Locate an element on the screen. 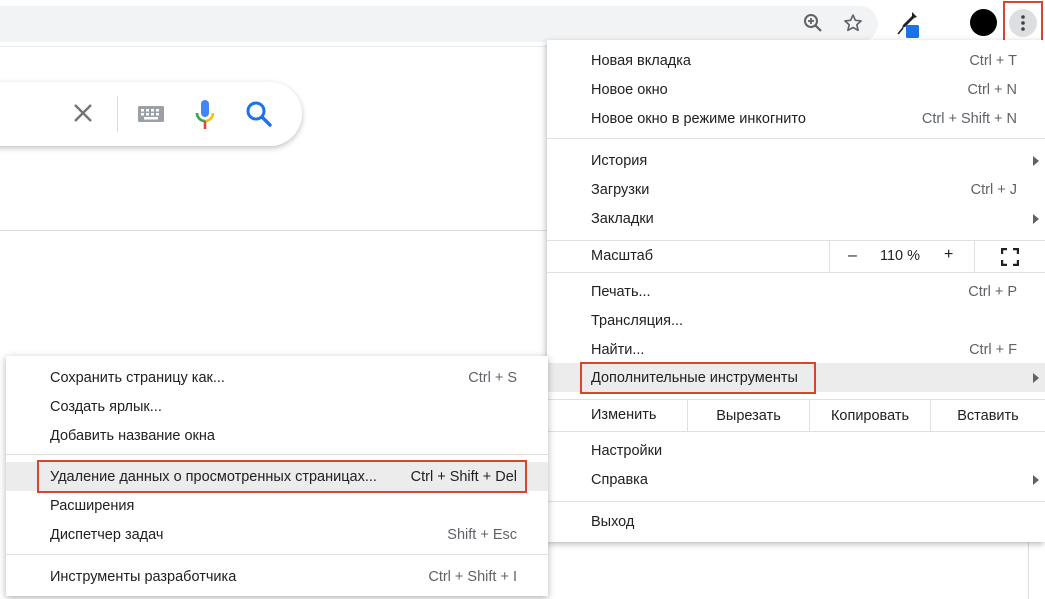 The width and height of the screenshot is (1045, 599). menu-edit-row: Изменить Вырезать Копировать Вставить is located at coordinates (796, 415).